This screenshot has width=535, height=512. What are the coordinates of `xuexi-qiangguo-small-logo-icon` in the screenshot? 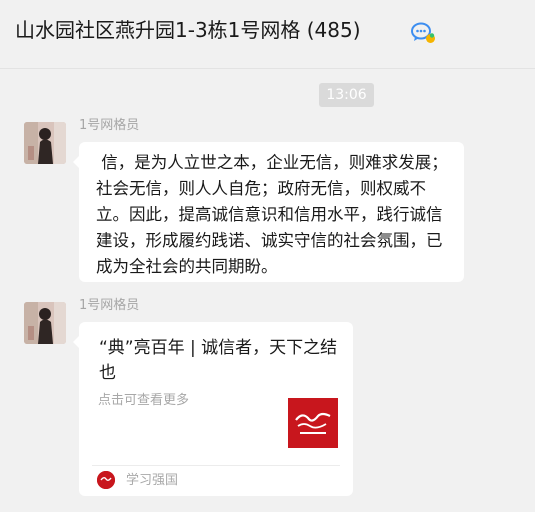 It's located at (106, 480).